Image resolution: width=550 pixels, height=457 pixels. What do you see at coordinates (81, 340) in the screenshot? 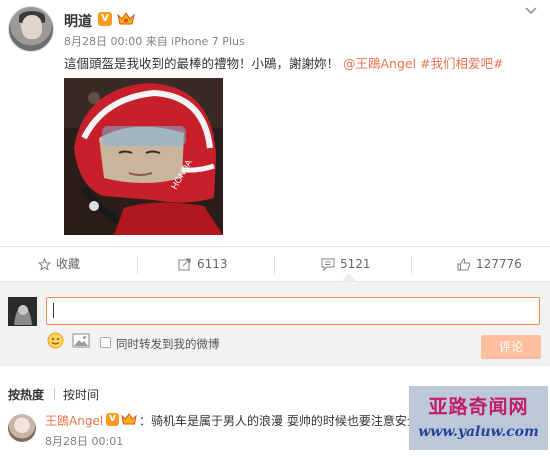
I see `image-upload-icon` at bounding box center [81, 340].